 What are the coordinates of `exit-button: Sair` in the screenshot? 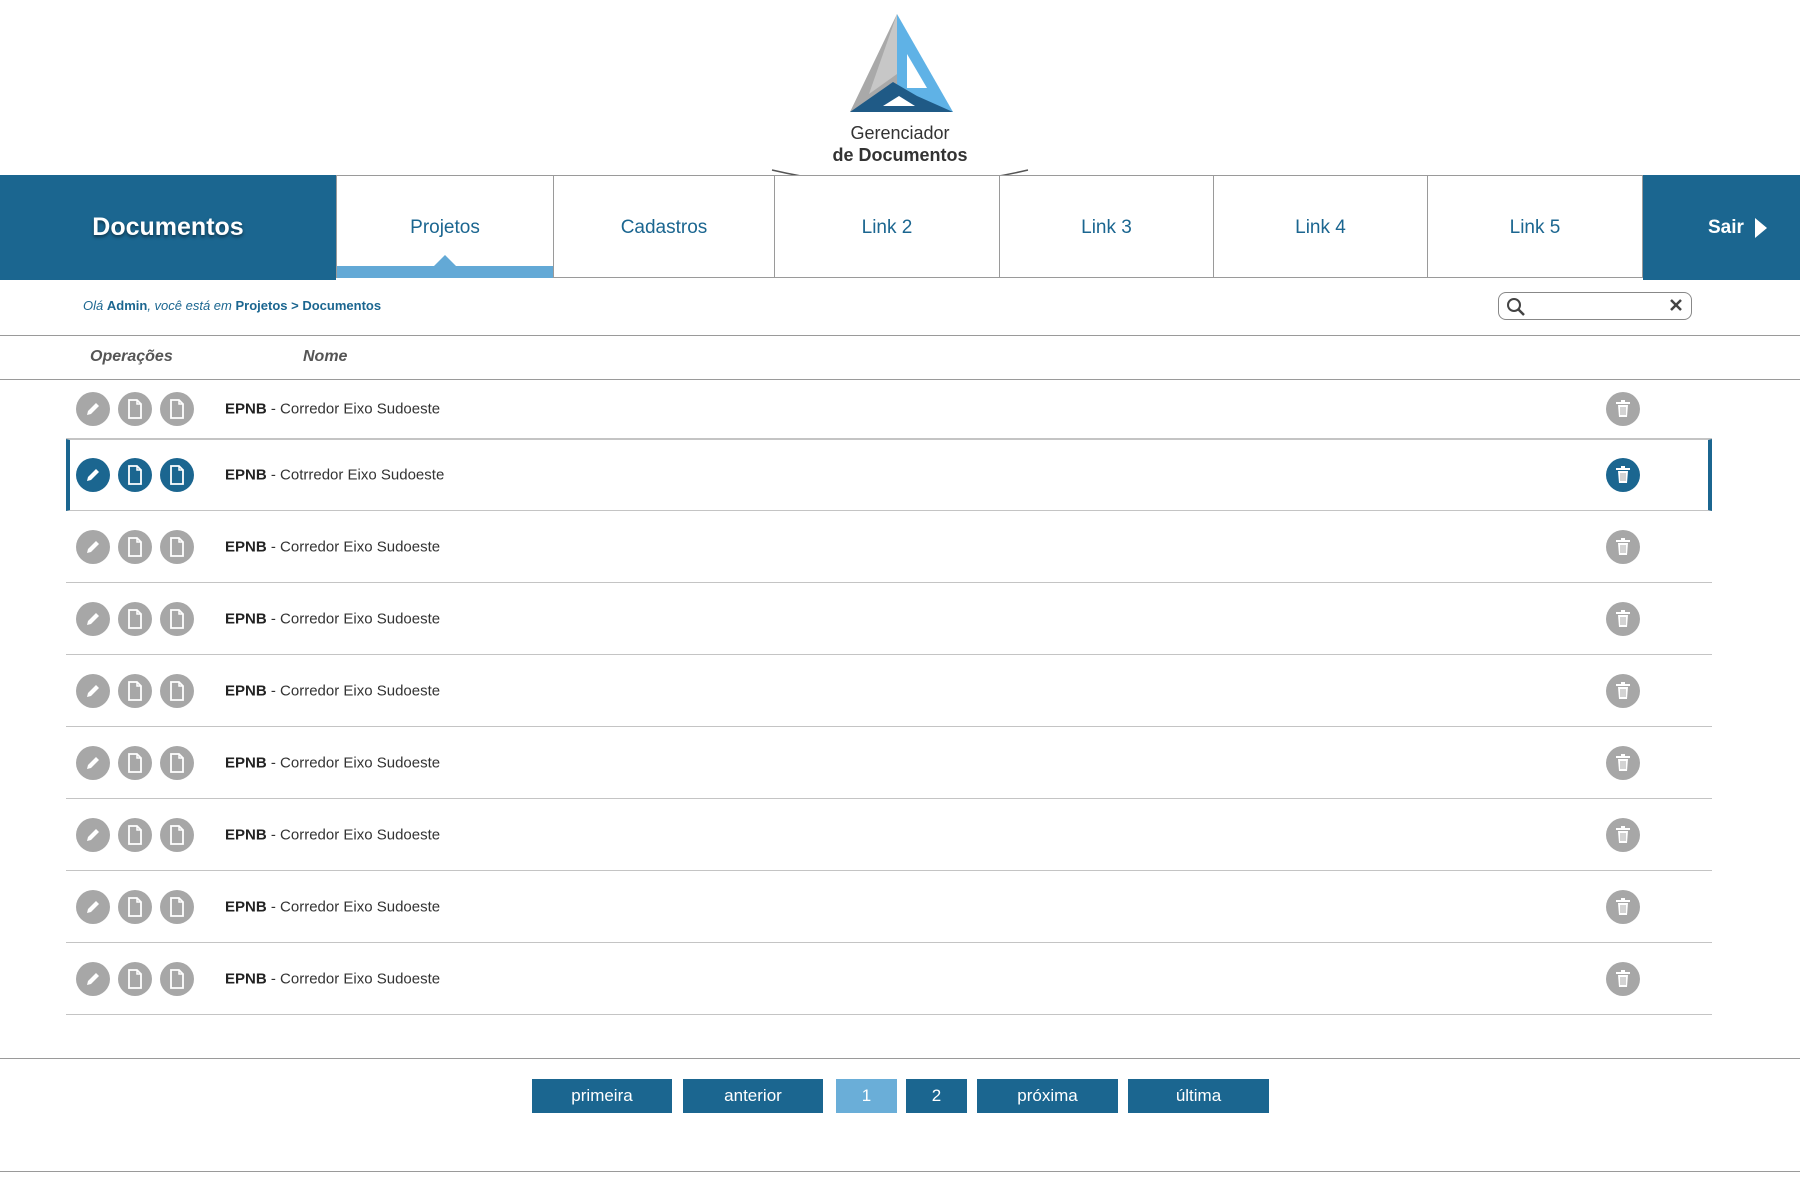 It's located at (1721, 227).